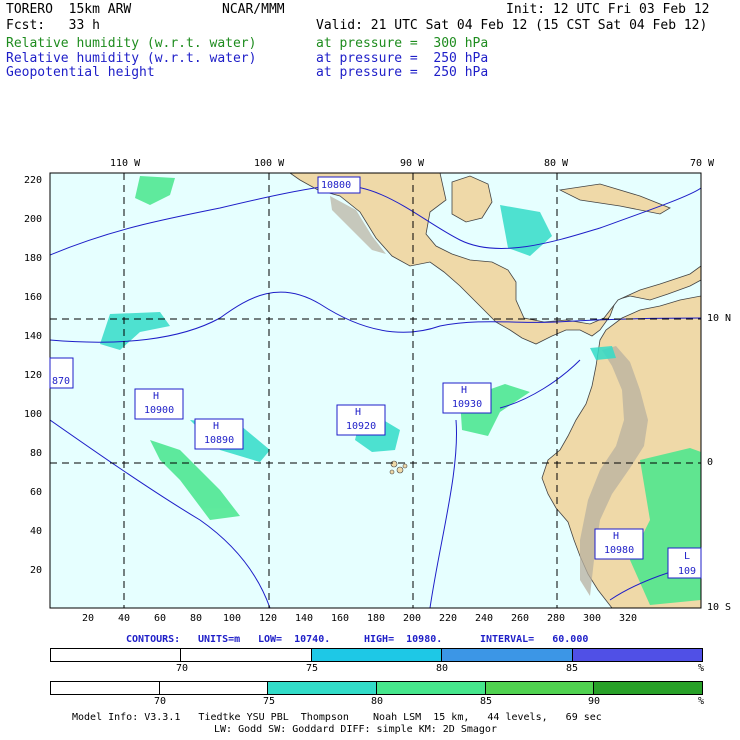  I want to click on colorbar-green-tick: 80, so click(377, 701).